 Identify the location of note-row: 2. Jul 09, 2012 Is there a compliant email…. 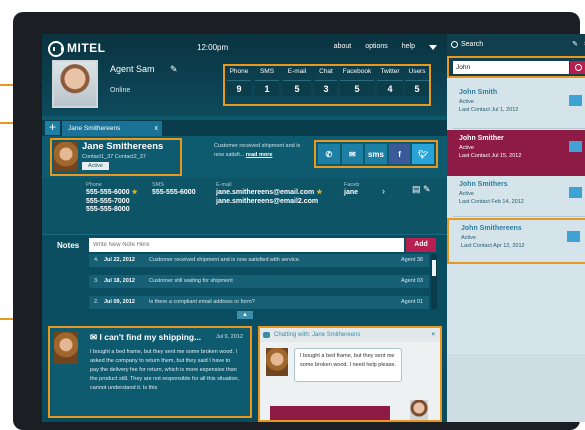
(259, 302).